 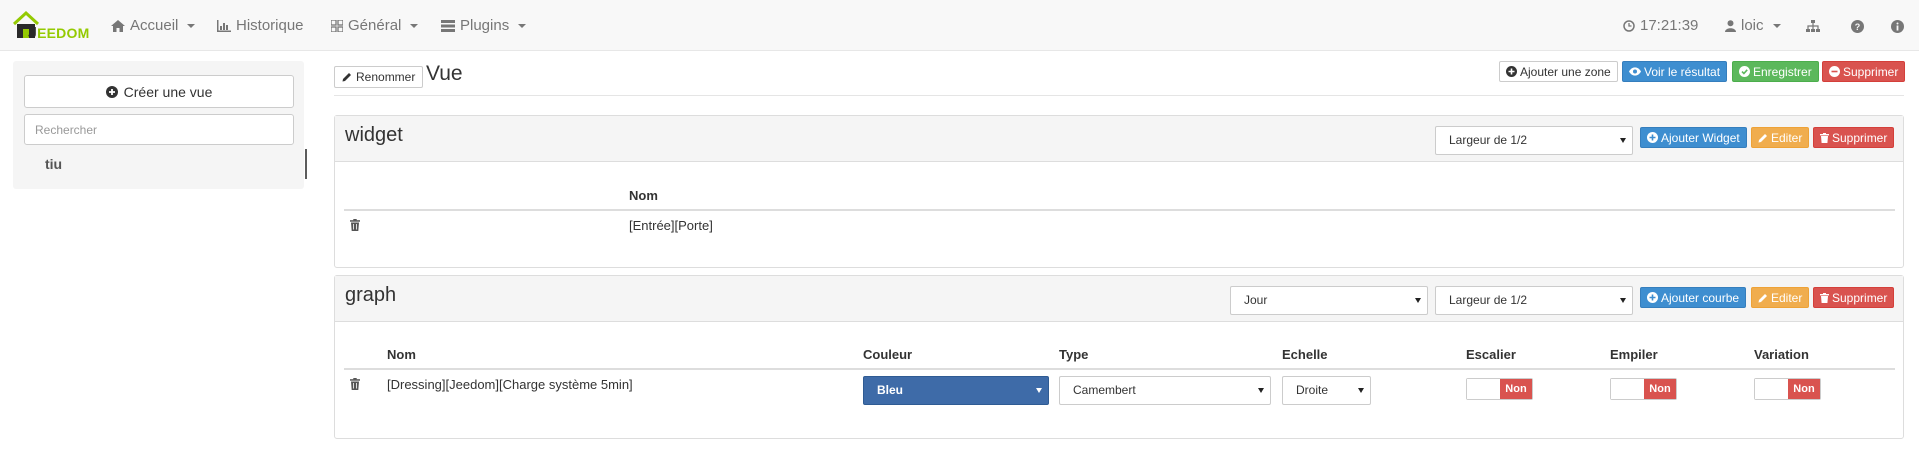 What do you see at coordinates (671, 225) in the screenshot?
I see `widget-row-name: [Entrée][Porte]` at bounding box center [671, 225].